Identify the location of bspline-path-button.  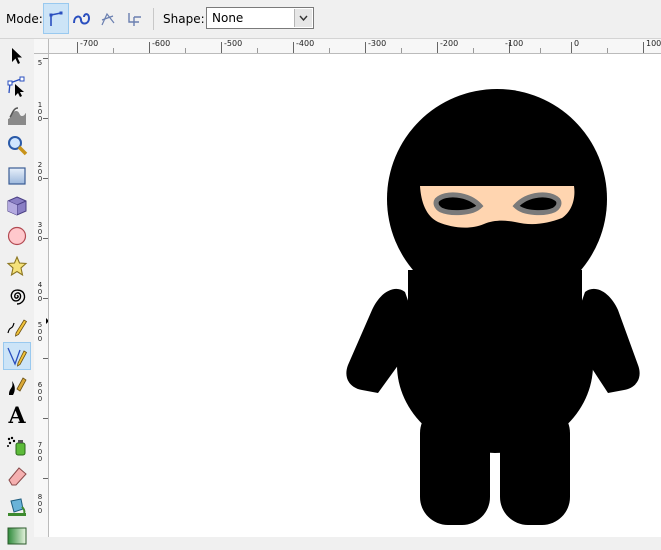
(108, 18).